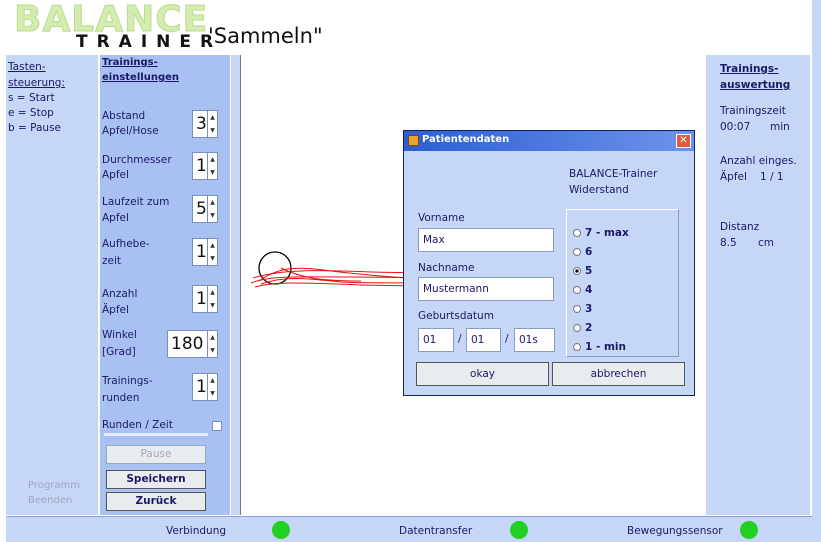 The width and height of the screenshot is (821, 542). What do you see at coordinates (577, 271) in the screenshot?
I see `radio-selected-icon` at bounding box center [577, 271].